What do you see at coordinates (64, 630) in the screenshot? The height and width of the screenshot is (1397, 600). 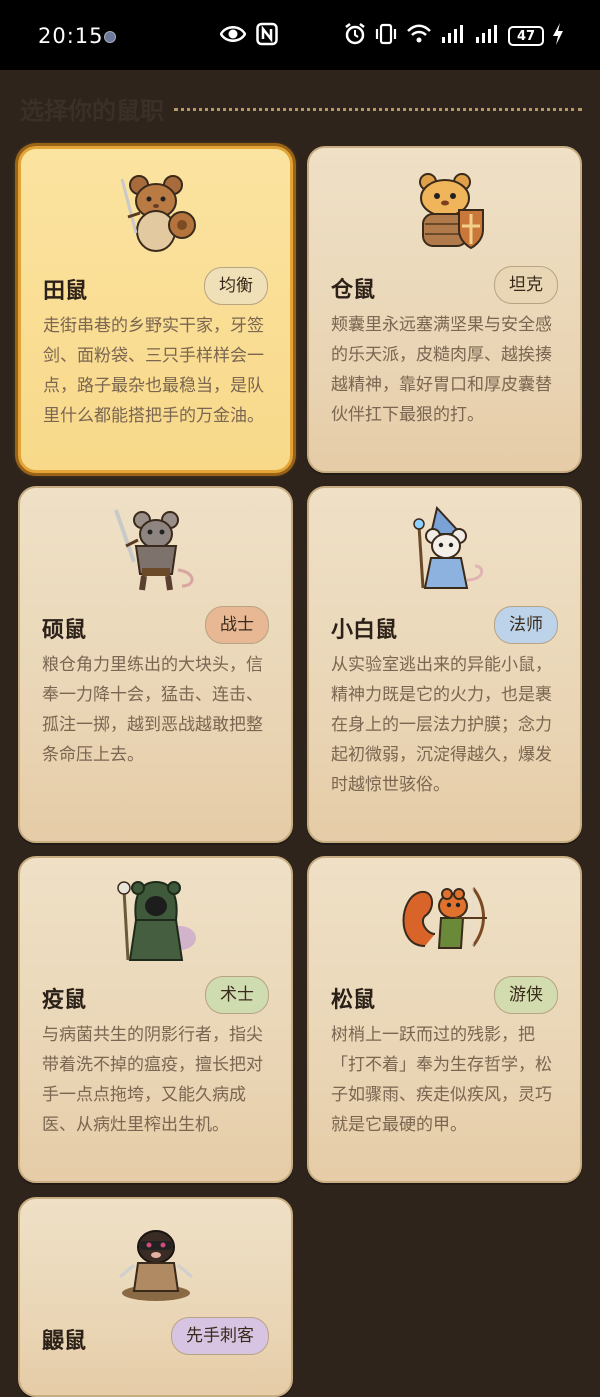 I see `class-name: 硕鼠` at bounding box center [64, 630].